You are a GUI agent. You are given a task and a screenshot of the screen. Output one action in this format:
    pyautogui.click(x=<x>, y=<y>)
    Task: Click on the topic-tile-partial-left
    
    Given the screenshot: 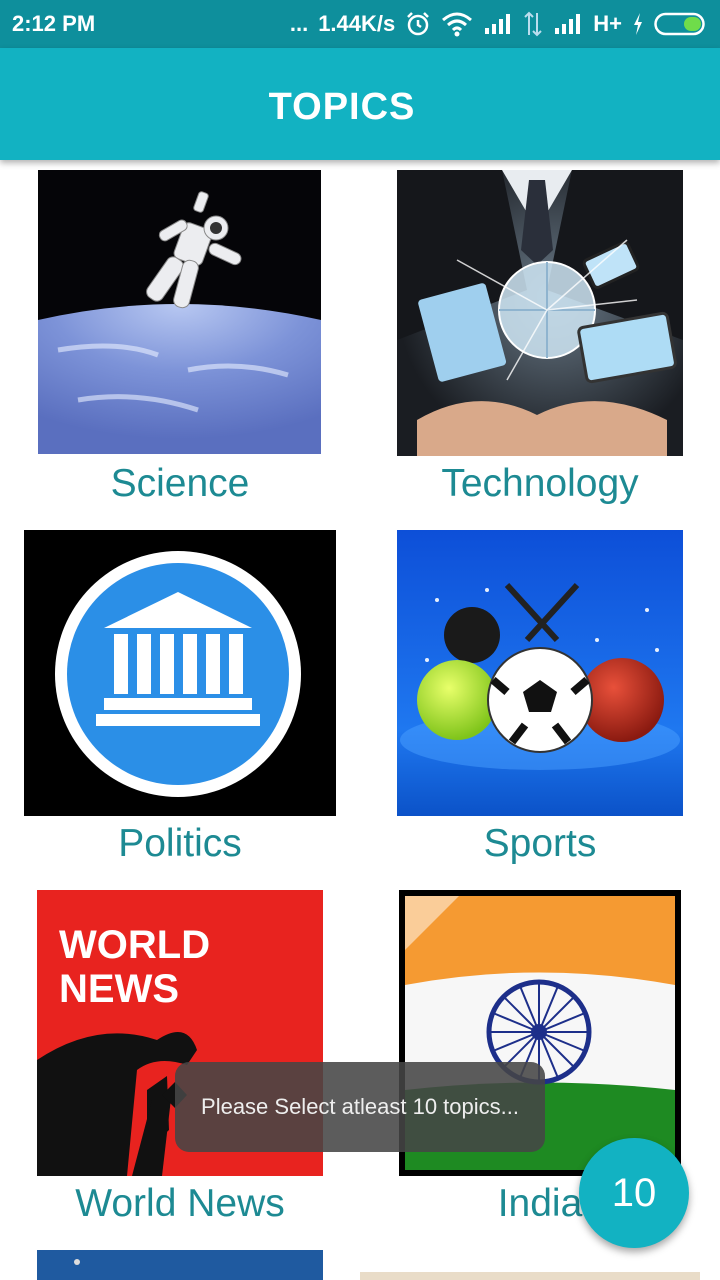 What is the action you would take?
    pyautogui.click(x=180, y=1265)
    